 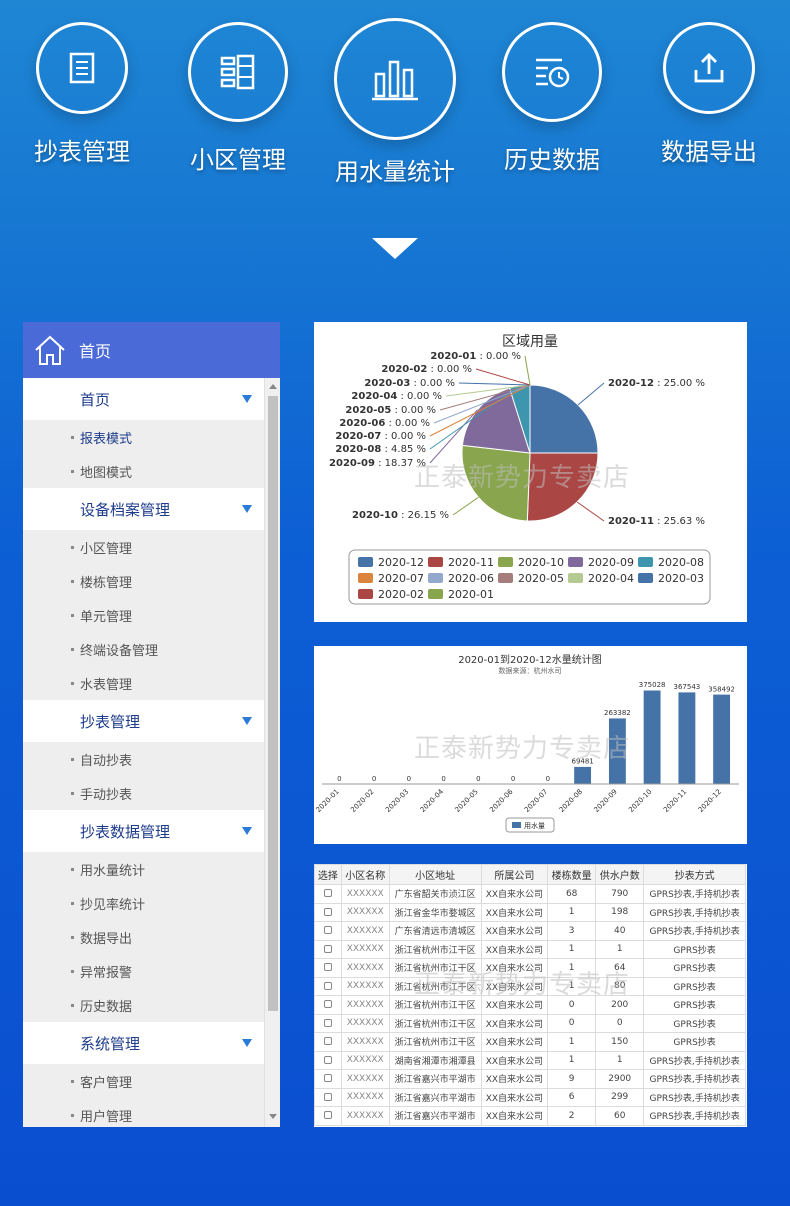 I want to click on scroll-up-icon, so click(x=273, y=386).